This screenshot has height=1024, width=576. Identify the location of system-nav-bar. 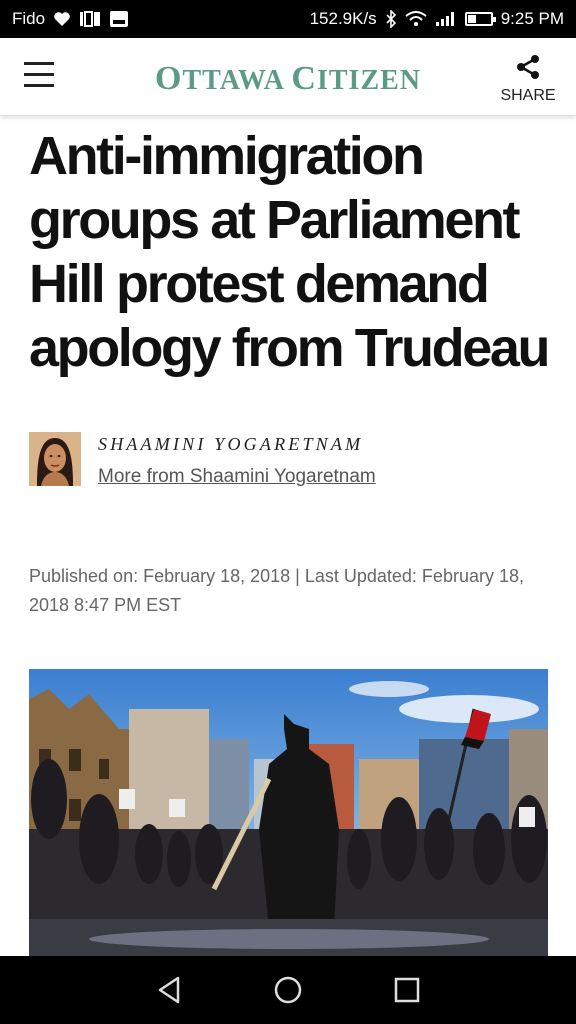
(288, 990).